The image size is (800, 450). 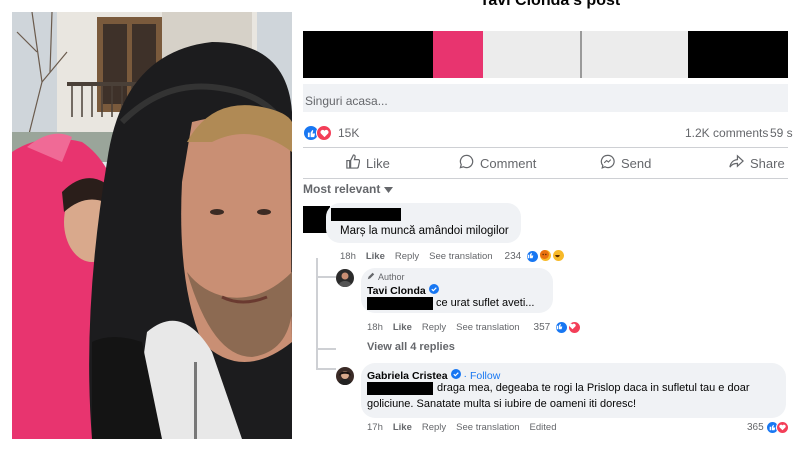 I want to click on author-badge: Author, so click(x=386, y=277).